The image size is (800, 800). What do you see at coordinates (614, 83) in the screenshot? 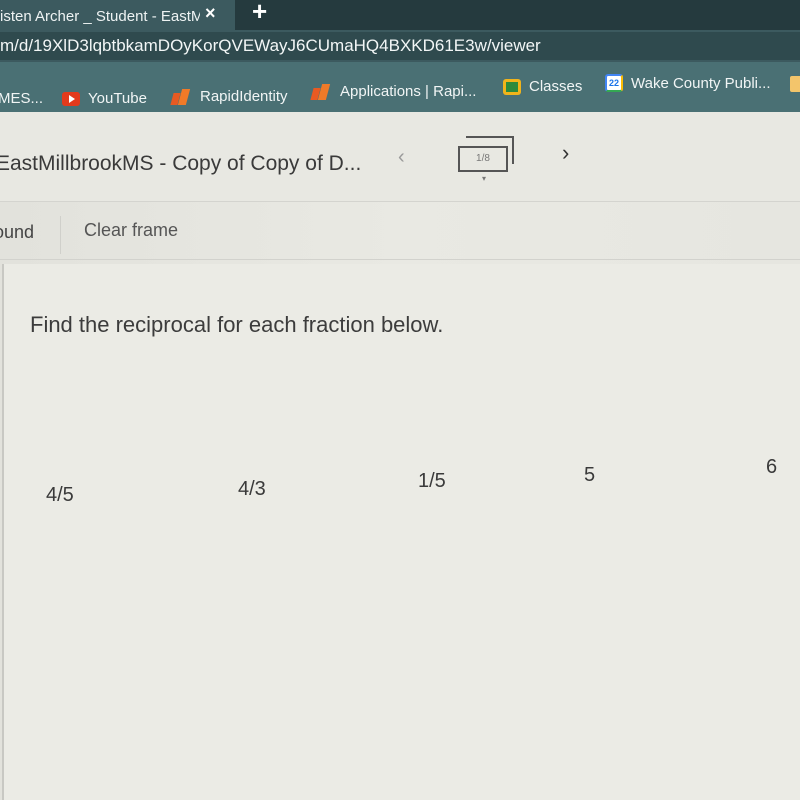
I see `calendar-icon: 22` at bounding box center [614, 83].